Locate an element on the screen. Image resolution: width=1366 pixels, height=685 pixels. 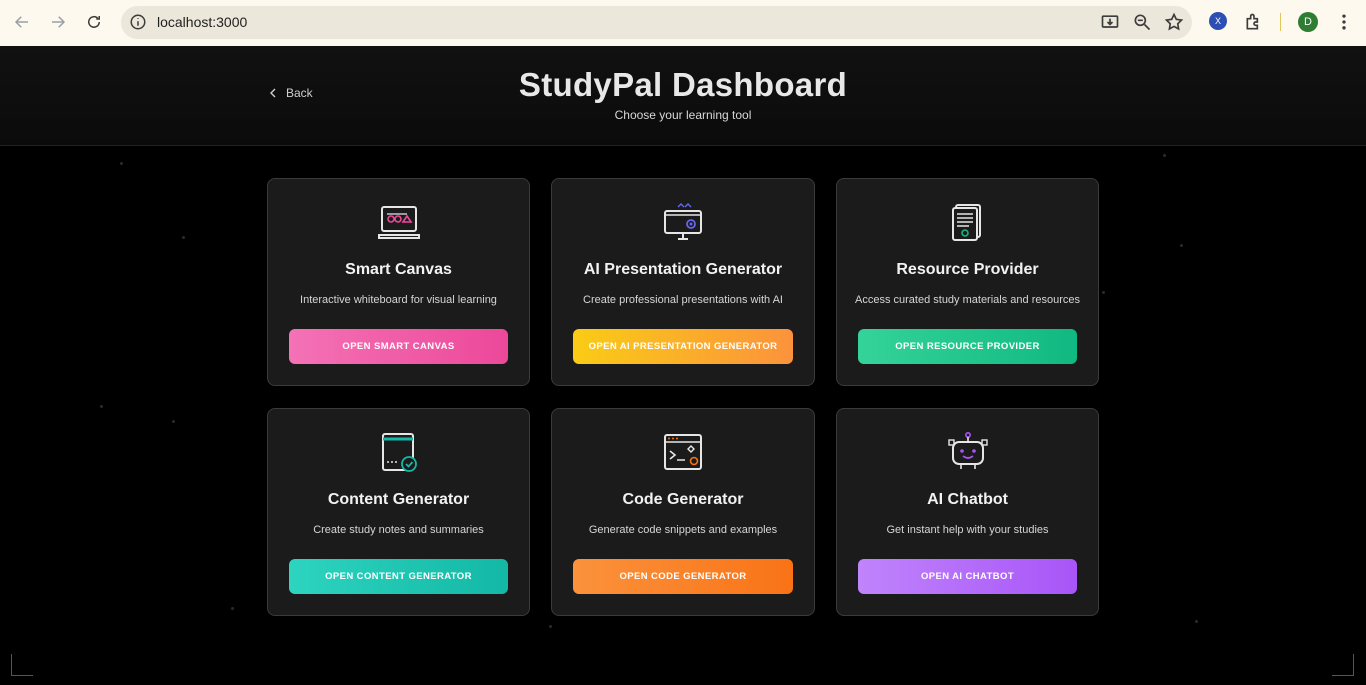
card-title: Smart Canvas is located at coordinates (398, 269).